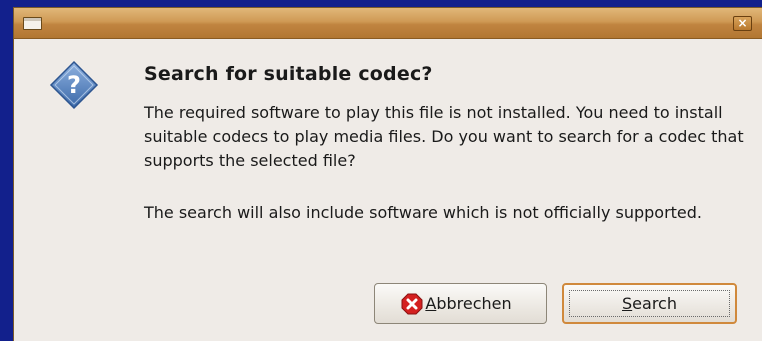 This screenshot has width=762, height=341. I want to click on cancel-icon, so click(412, 303).